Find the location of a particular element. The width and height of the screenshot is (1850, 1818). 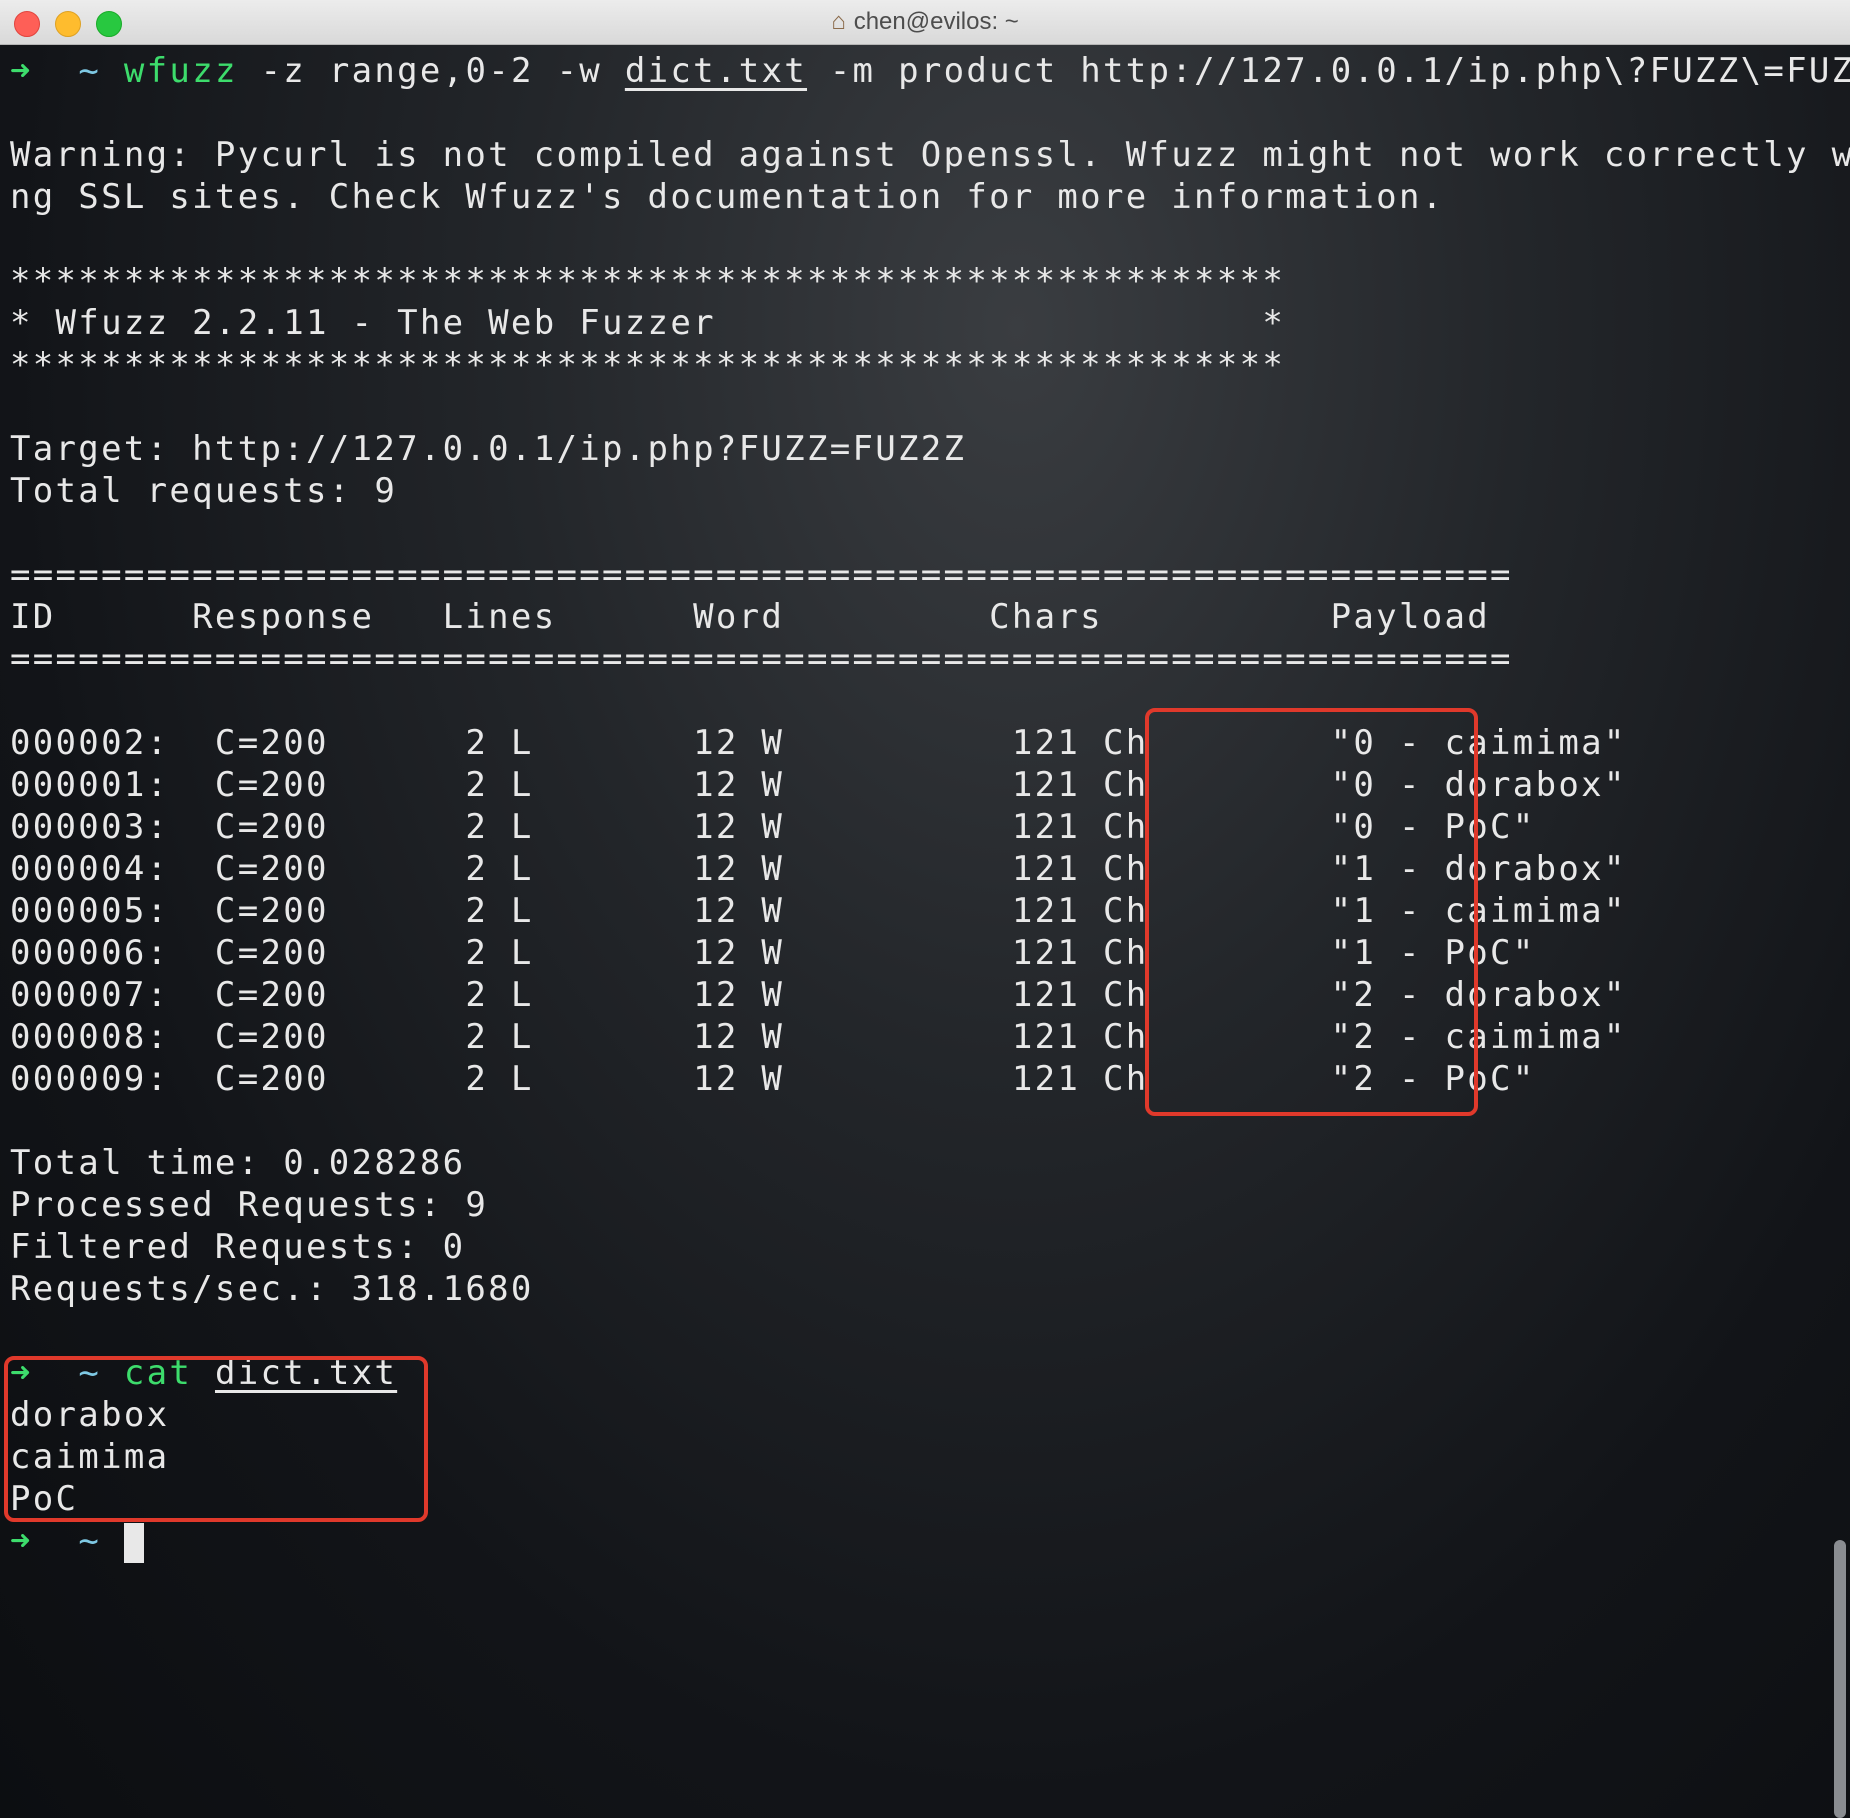

summary-line: Requests/sec.: 318.1680 is located at coordinates (920, 1289).